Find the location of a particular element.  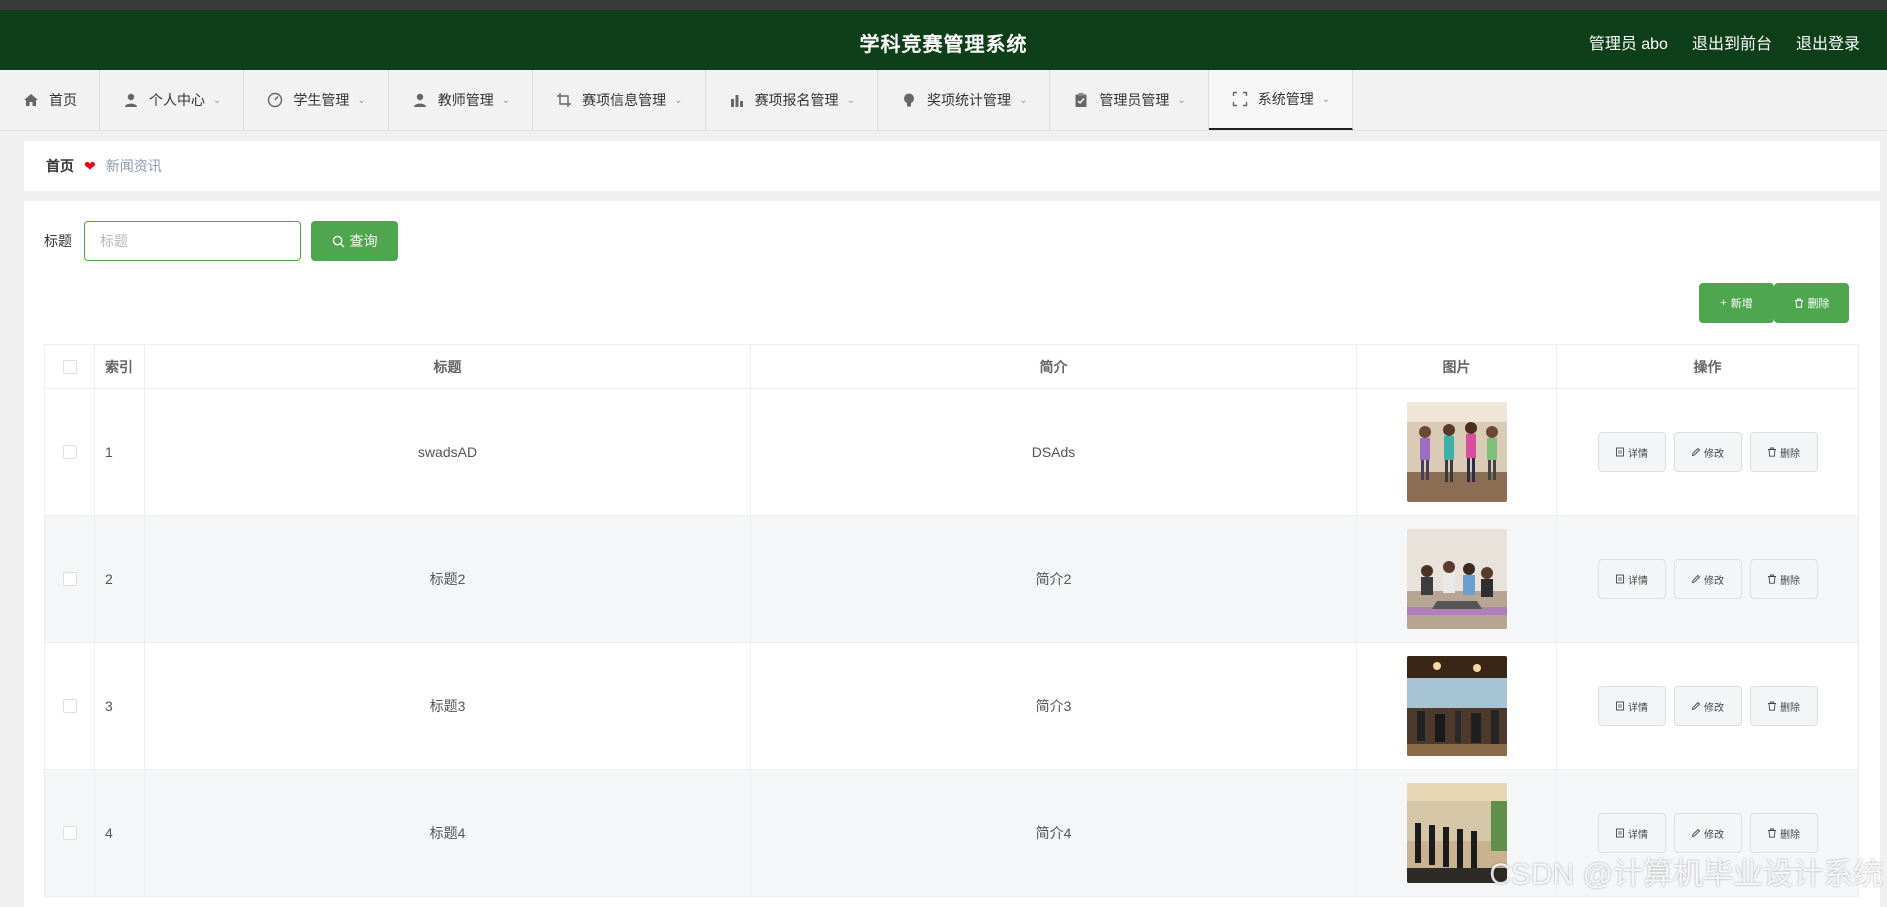

search-label: 标题 is located at coordinates (58, 241).